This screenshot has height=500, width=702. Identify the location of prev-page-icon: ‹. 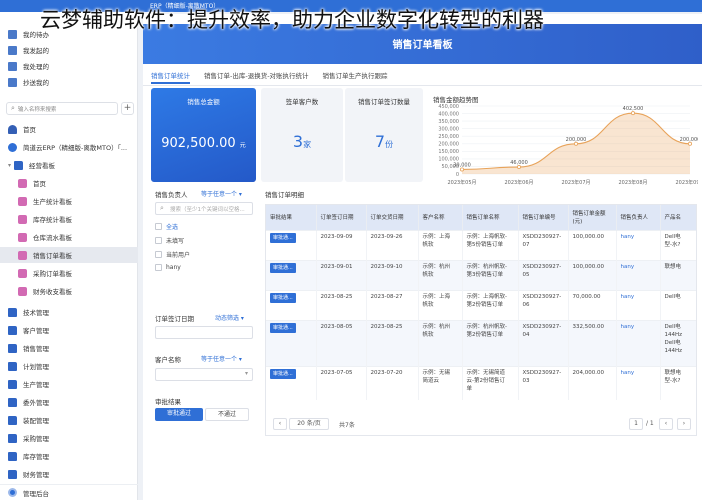
(666, 424).